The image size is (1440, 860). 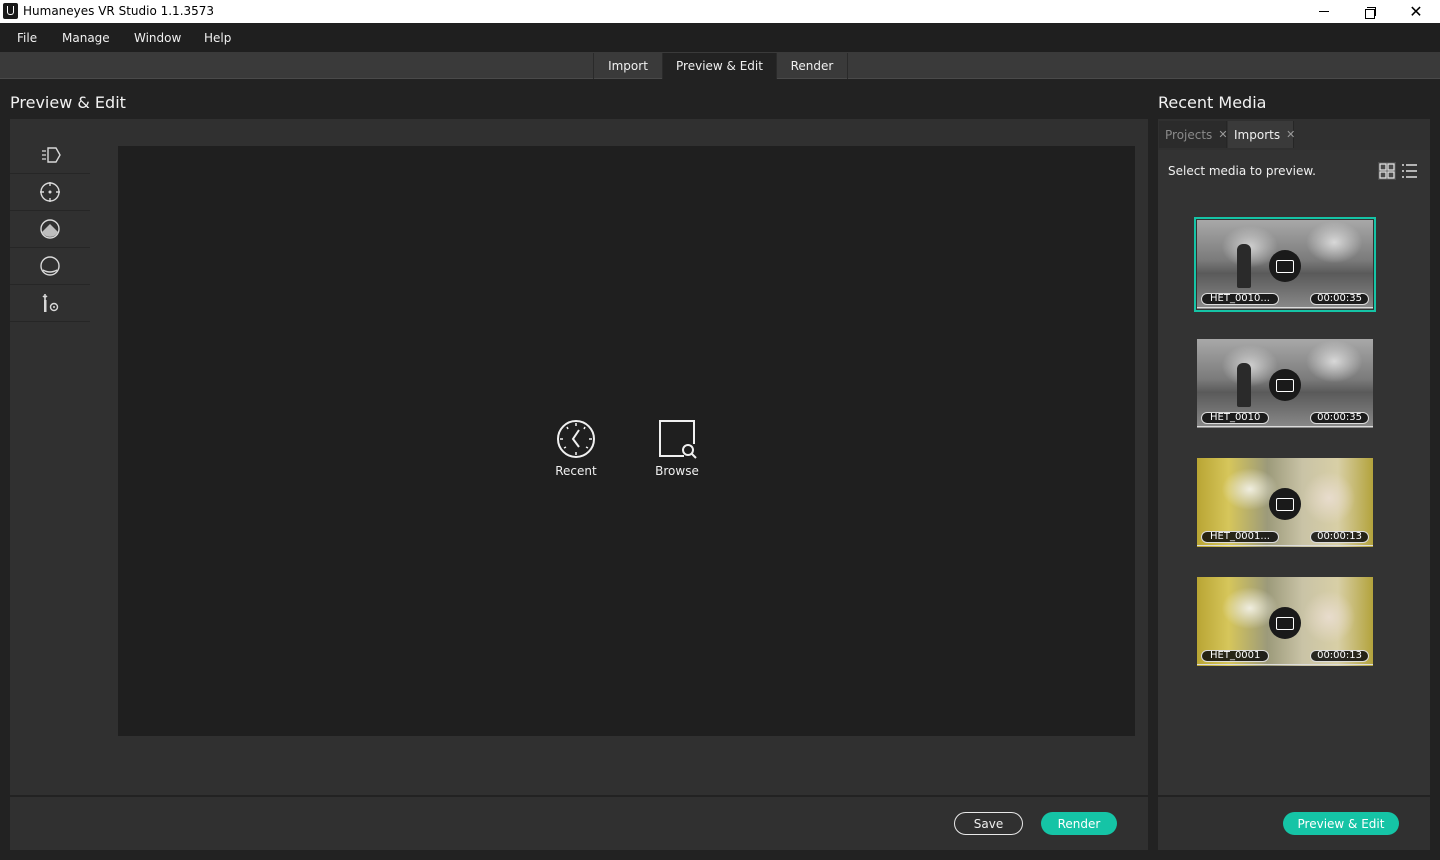 I want to click on restore-icon, so click(x=1370, y=12).